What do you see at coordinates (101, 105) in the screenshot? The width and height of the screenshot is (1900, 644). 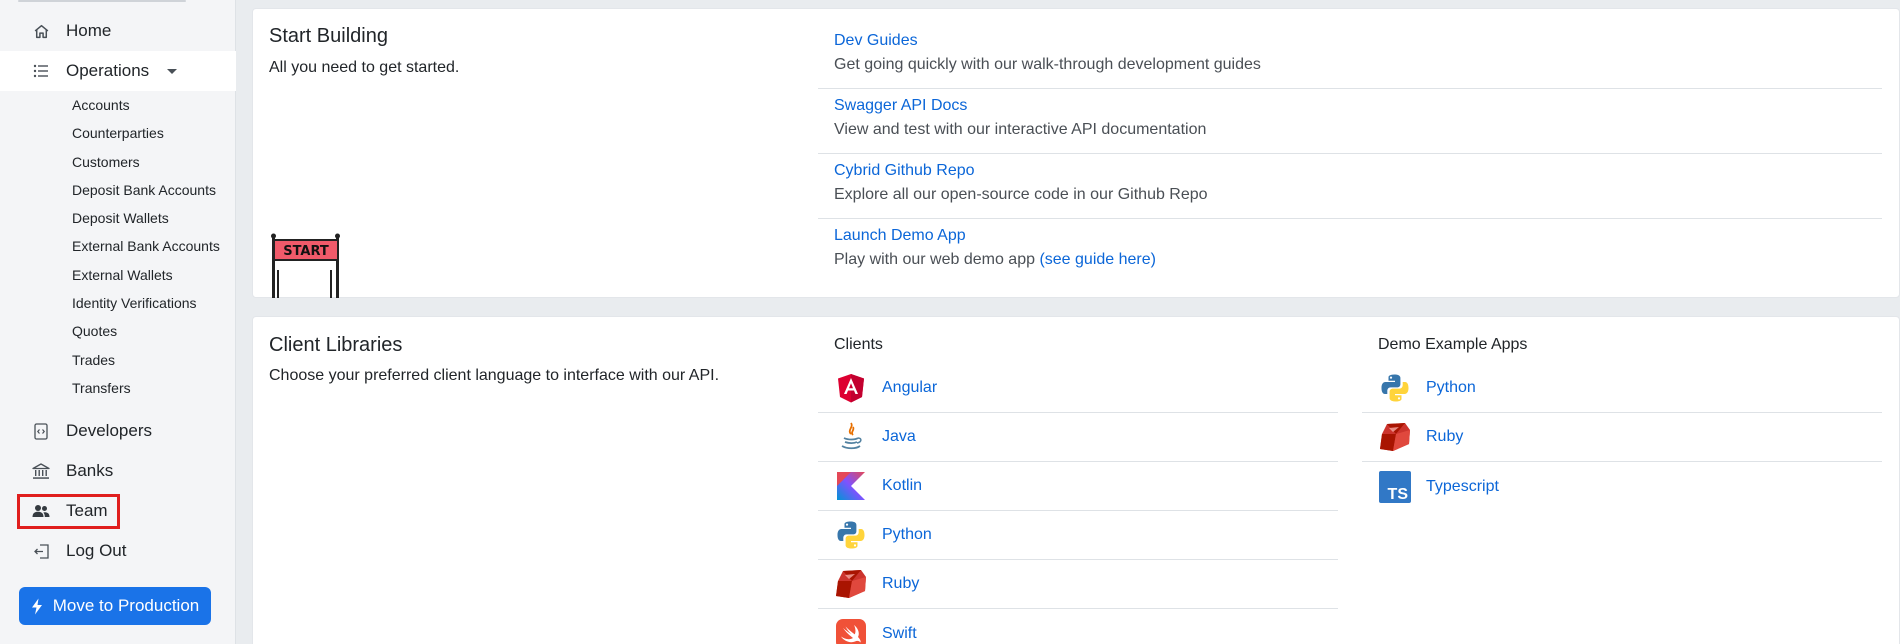 I see `sidebar-subitem-accounts: Accounts` at bounding box center [101, 105].